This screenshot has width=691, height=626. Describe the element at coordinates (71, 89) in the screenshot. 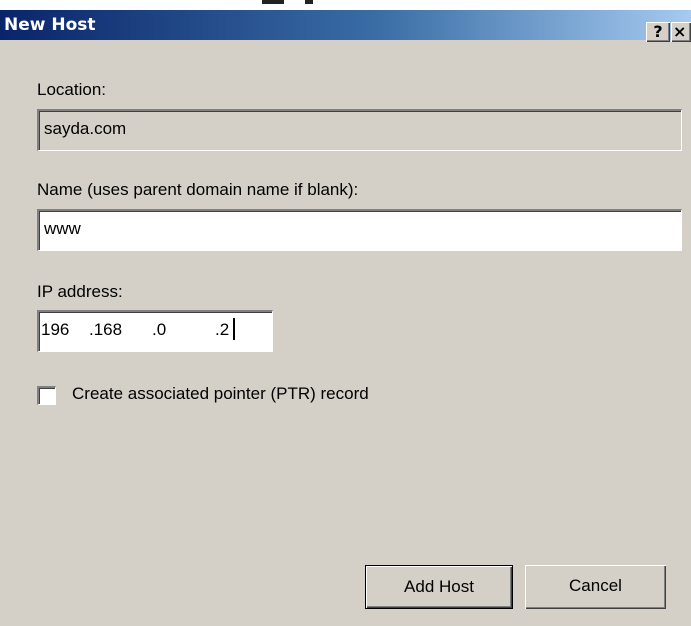

I see `location-label: Location:` at that location.